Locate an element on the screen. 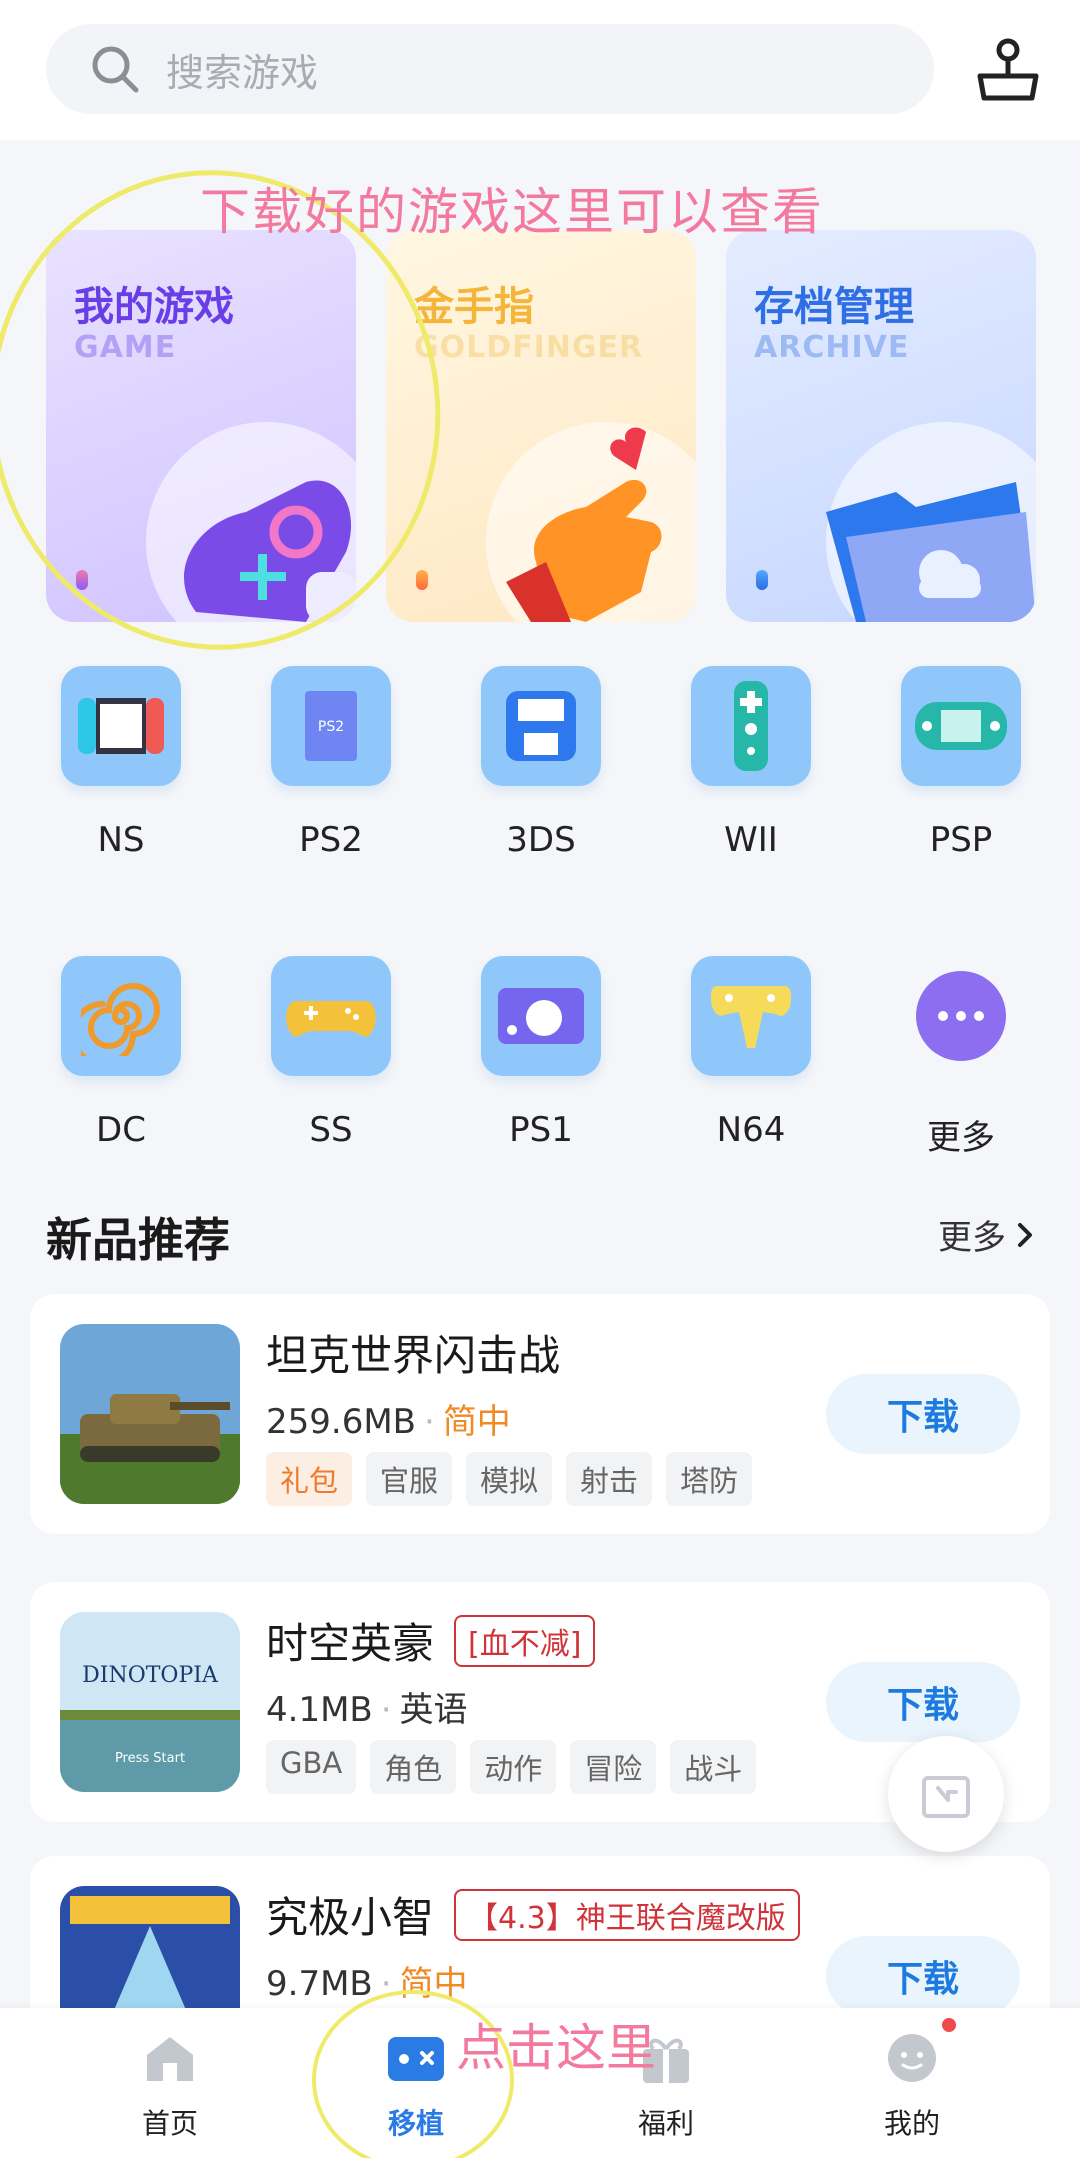 Image resolution: width=1080 pixels, height=2158 pixels. annotation-text: 点击这里 is located at coordinates (556, 2048).